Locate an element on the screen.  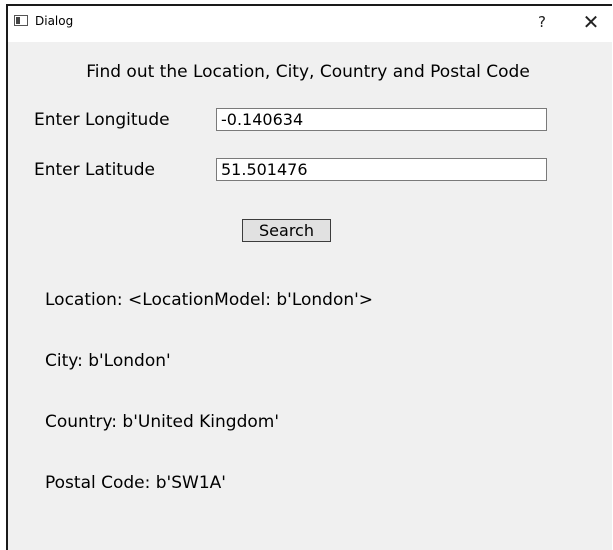
title-bar: Dialog ? ✕ is located at coordinates (310, 24).